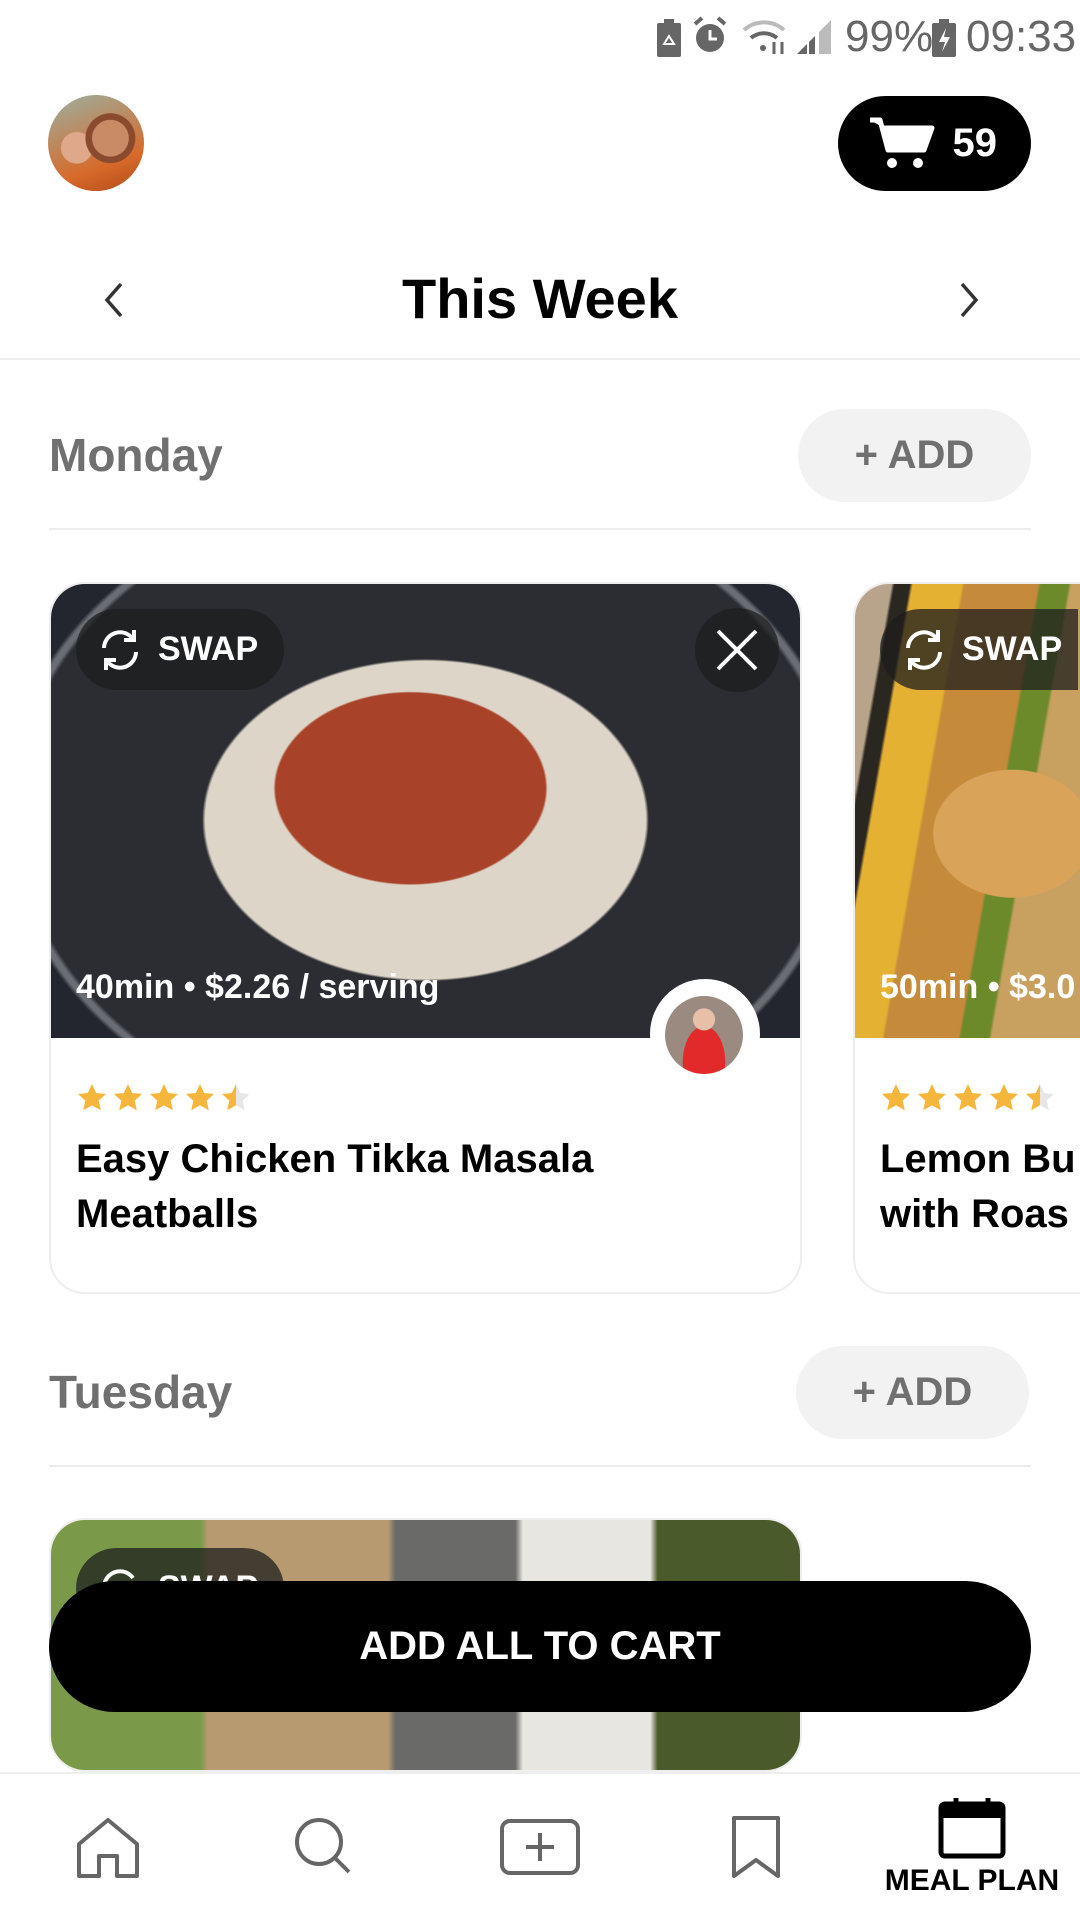  I want to click on day-label-monday: Monday, so click(136, 455).